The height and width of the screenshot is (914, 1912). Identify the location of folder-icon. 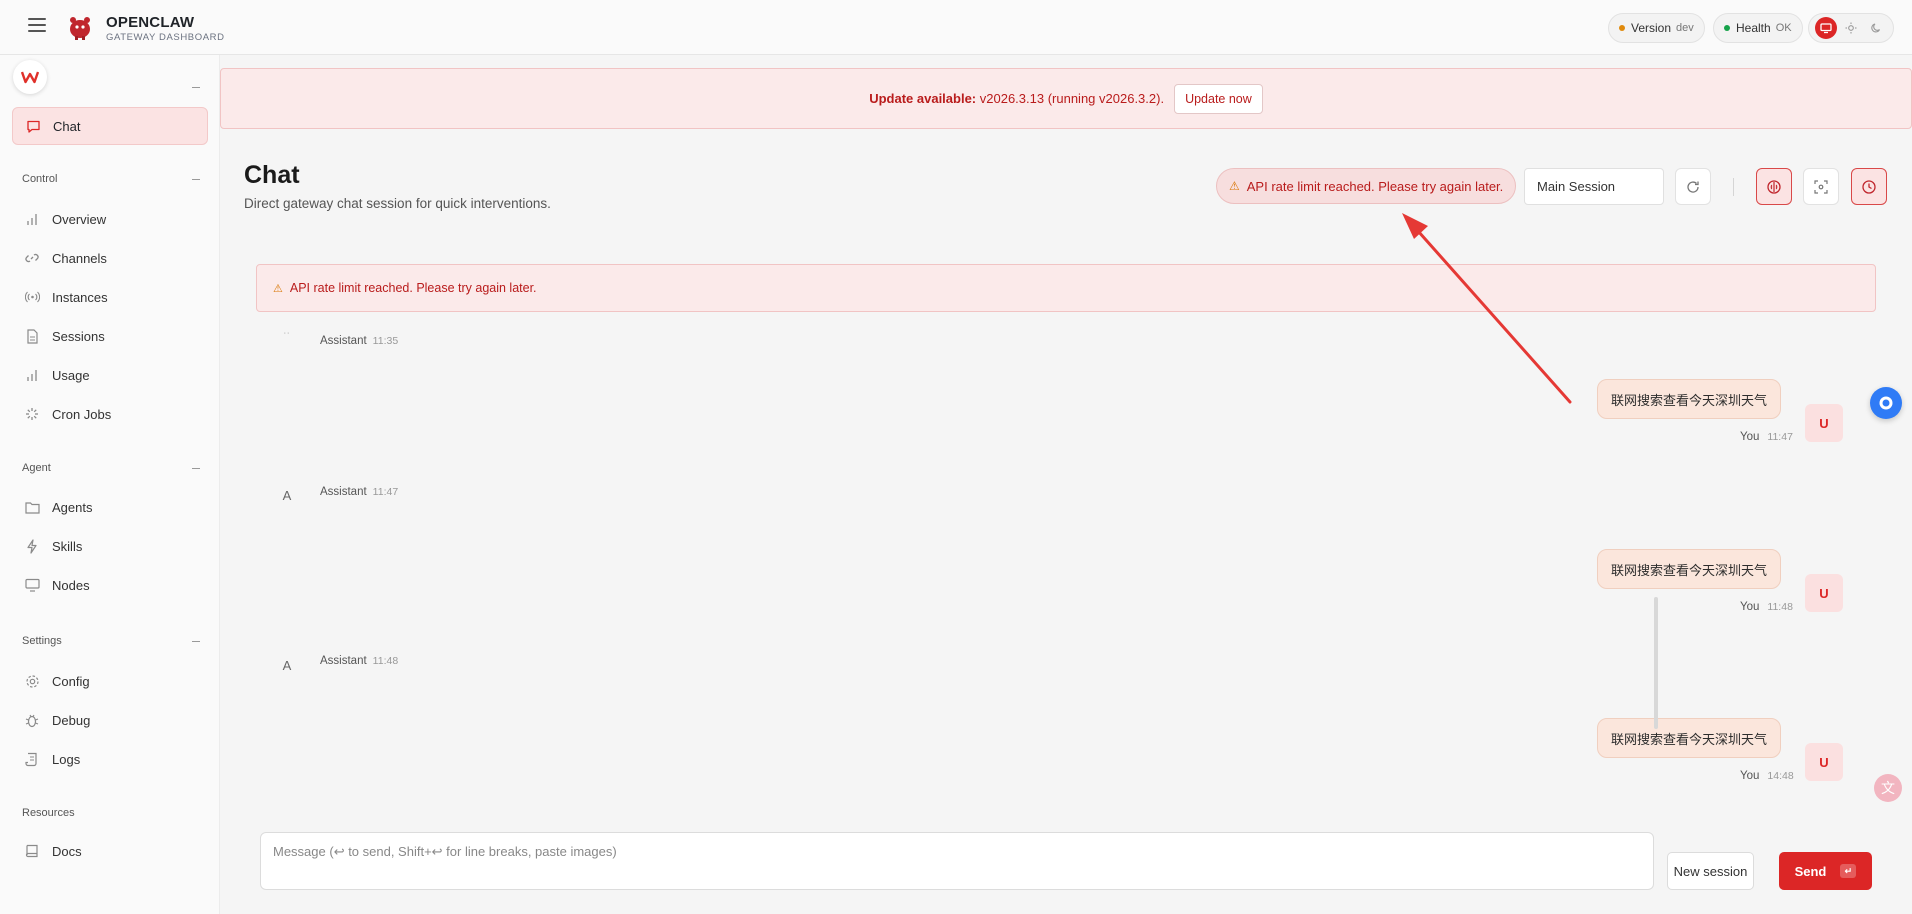
(32, 507).